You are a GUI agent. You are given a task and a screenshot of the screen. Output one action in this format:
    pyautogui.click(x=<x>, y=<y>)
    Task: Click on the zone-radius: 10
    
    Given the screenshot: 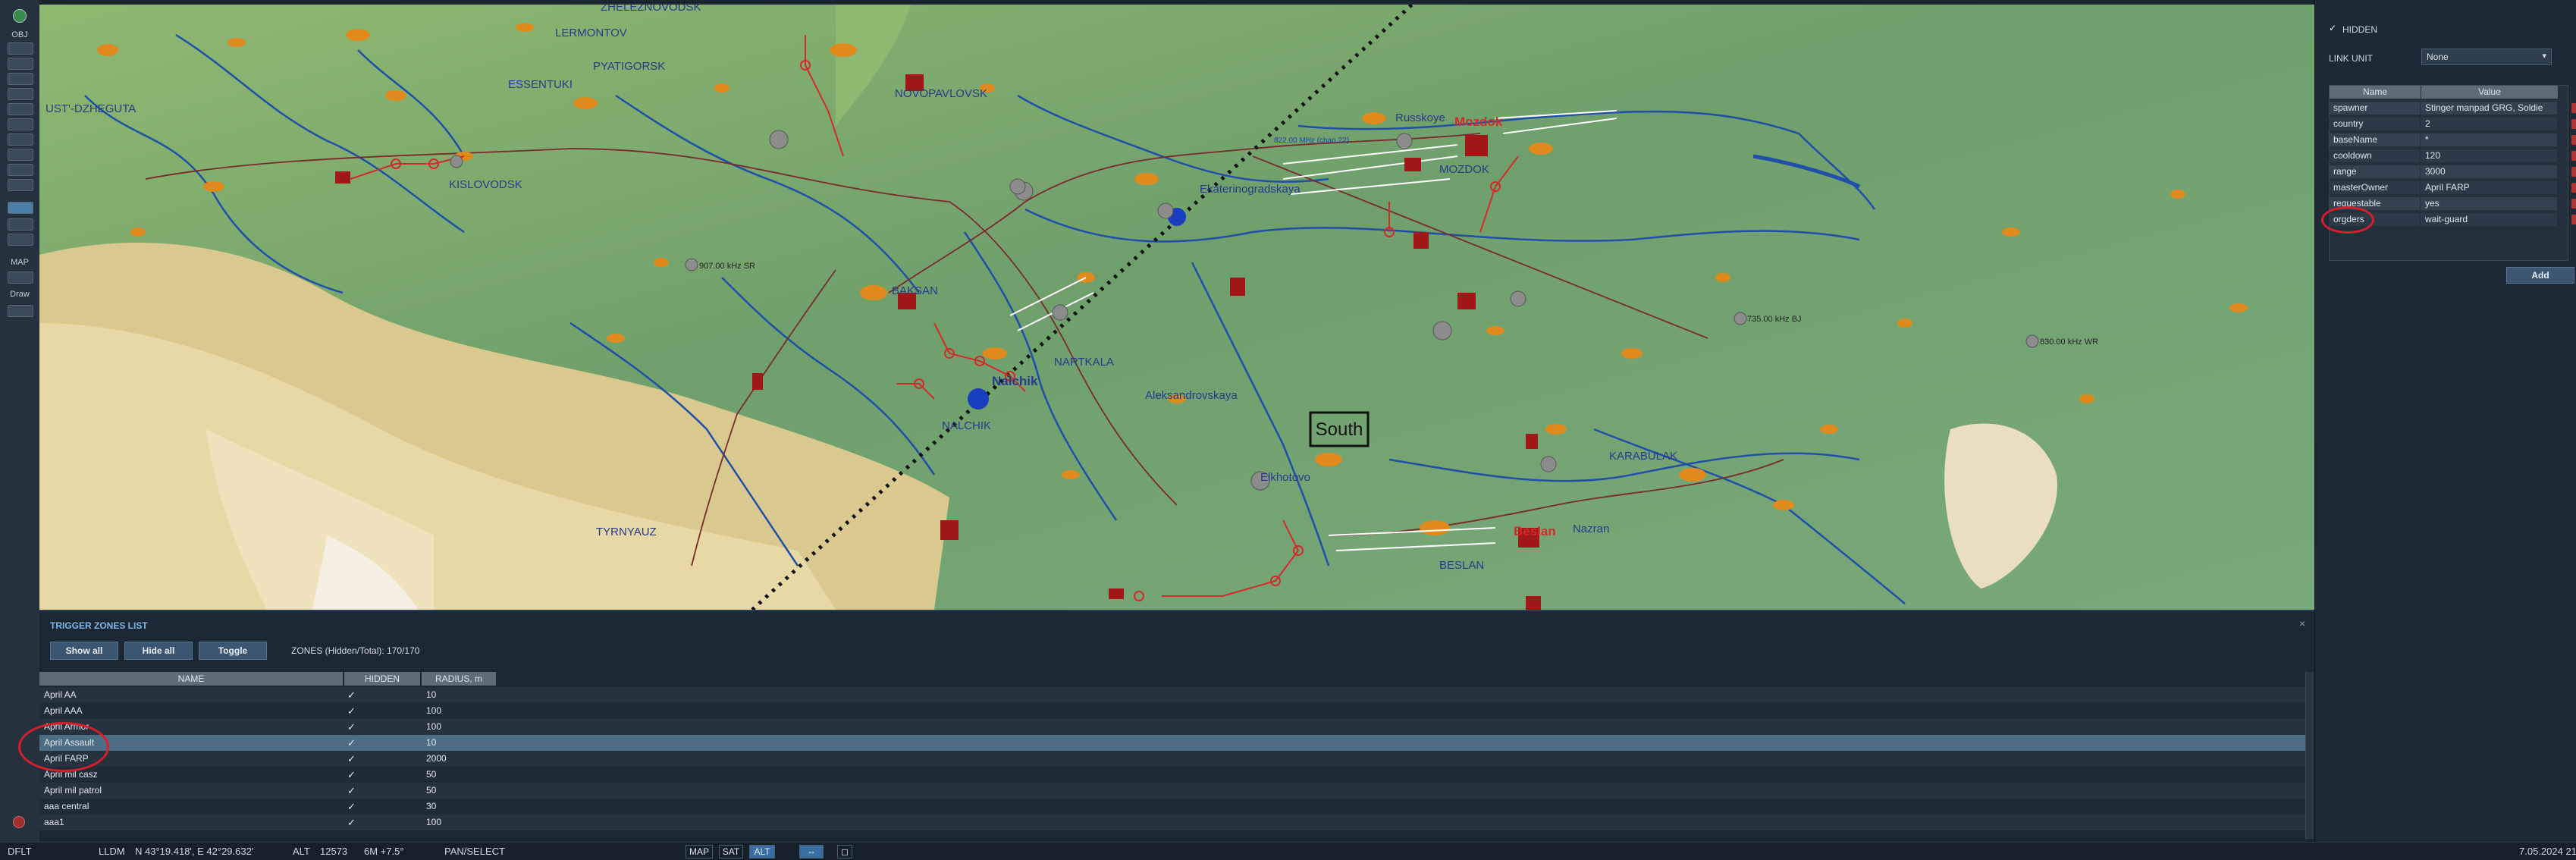 What is the action you would take?
    pyautogui.click(x=431, y=742)
    